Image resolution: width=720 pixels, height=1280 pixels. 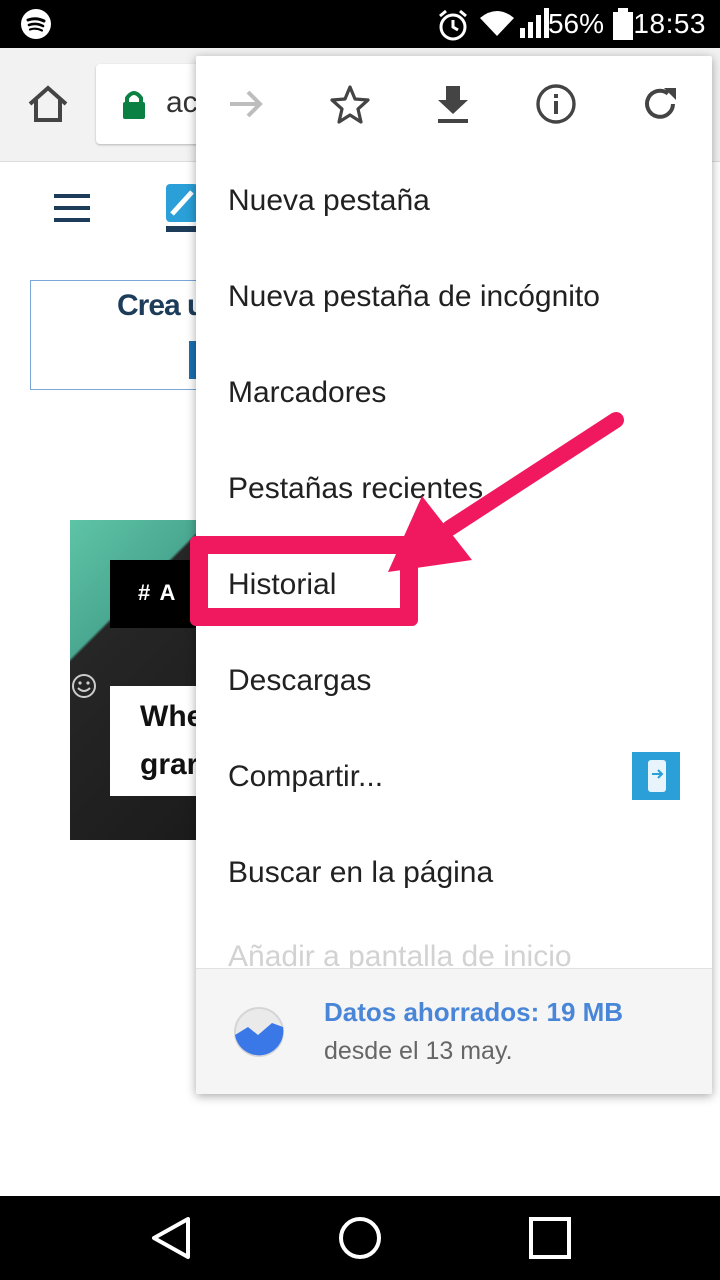 I want to click on data-saver-icon, so click(x=259, y=1034).